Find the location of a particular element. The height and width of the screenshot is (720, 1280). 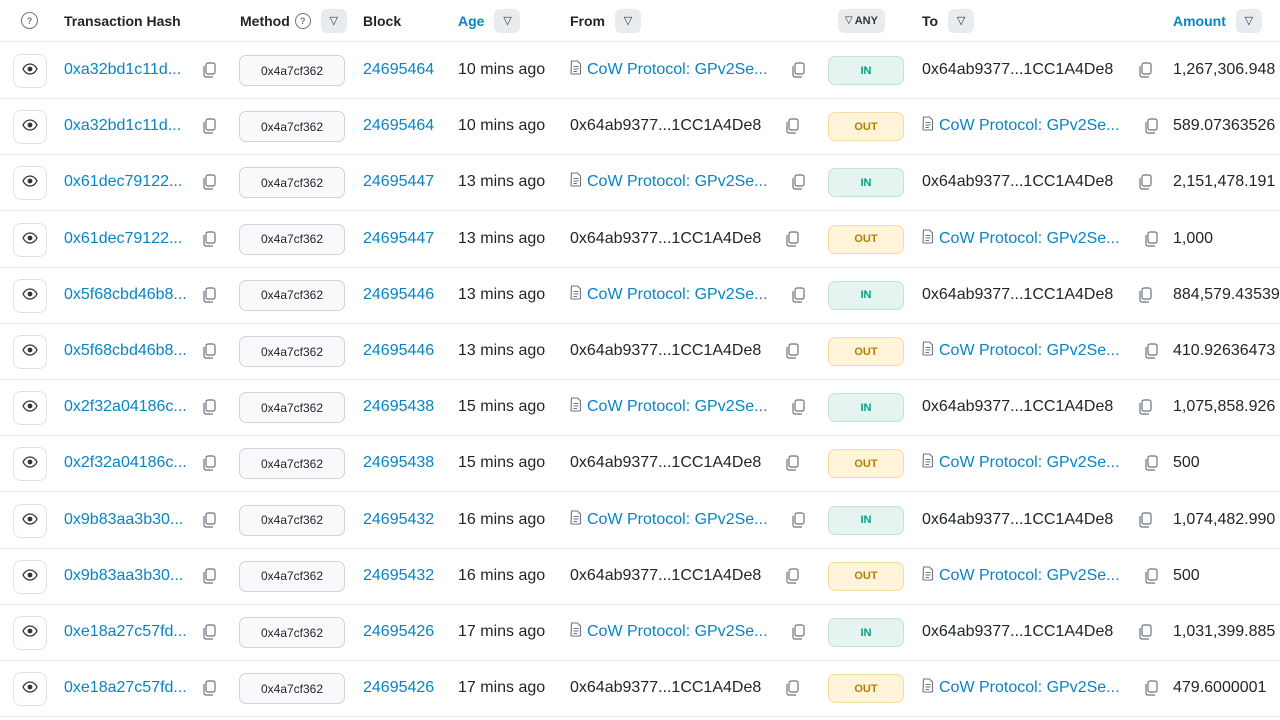

method-filter-button: ▽ is located at coordinates (333, 20).